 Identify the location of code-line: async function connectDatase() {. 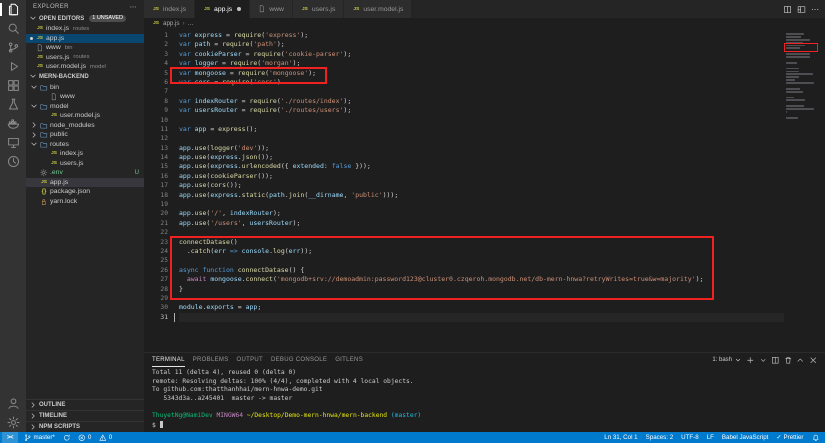
(481, 270).